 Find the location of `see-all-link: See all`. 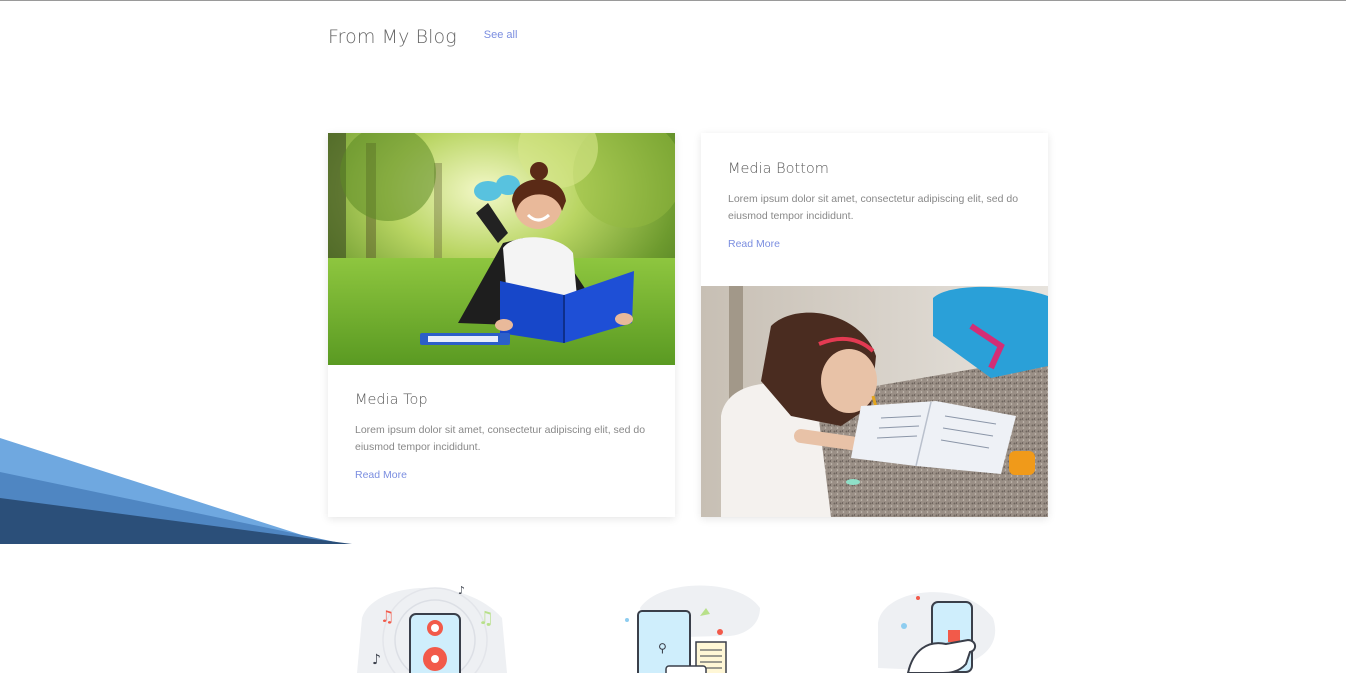

see-all-link: See all is located at coordinates (501, 35).